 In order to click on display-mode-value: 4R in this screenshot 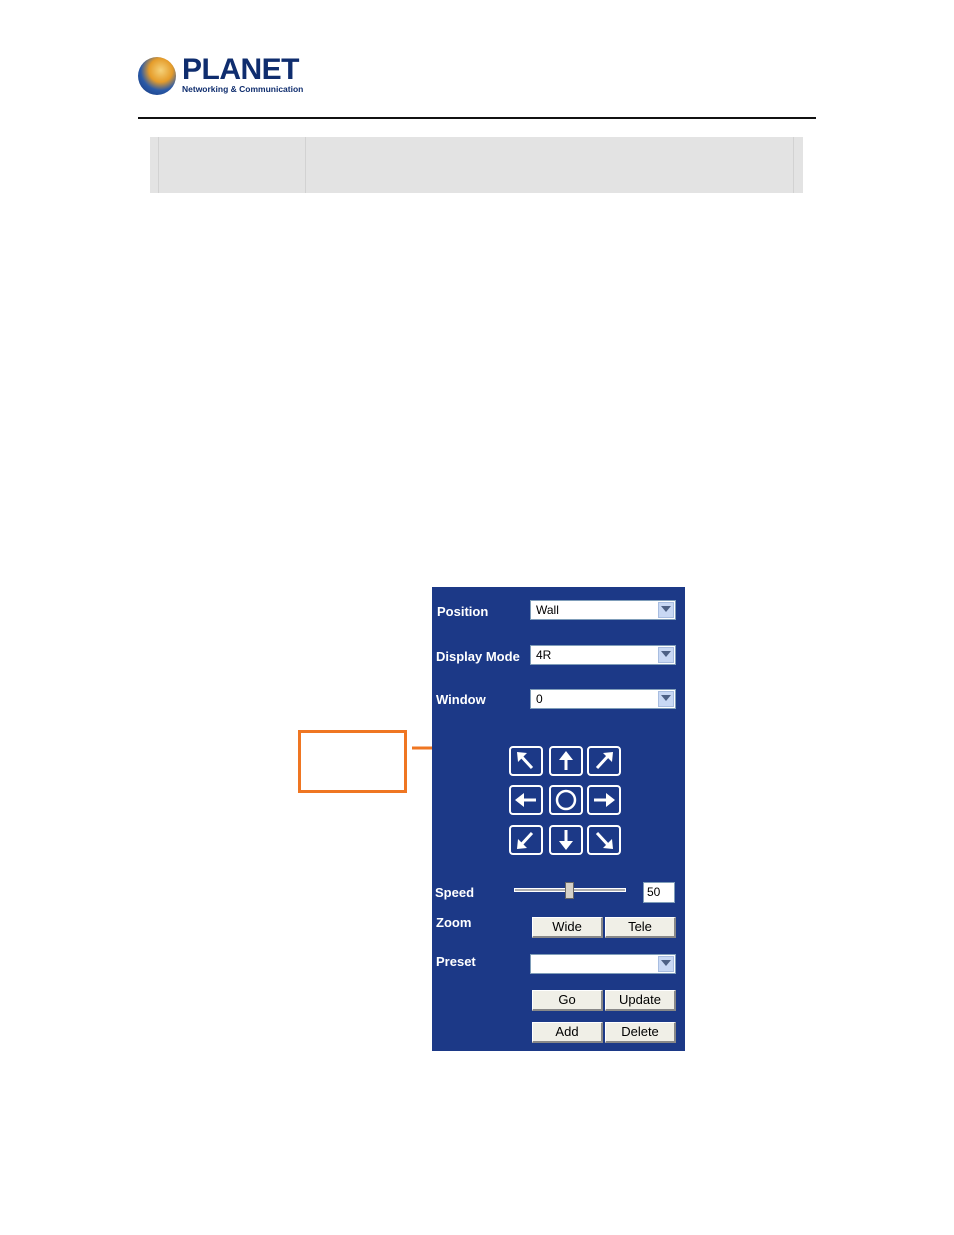, I will do `click(544, 655)`.